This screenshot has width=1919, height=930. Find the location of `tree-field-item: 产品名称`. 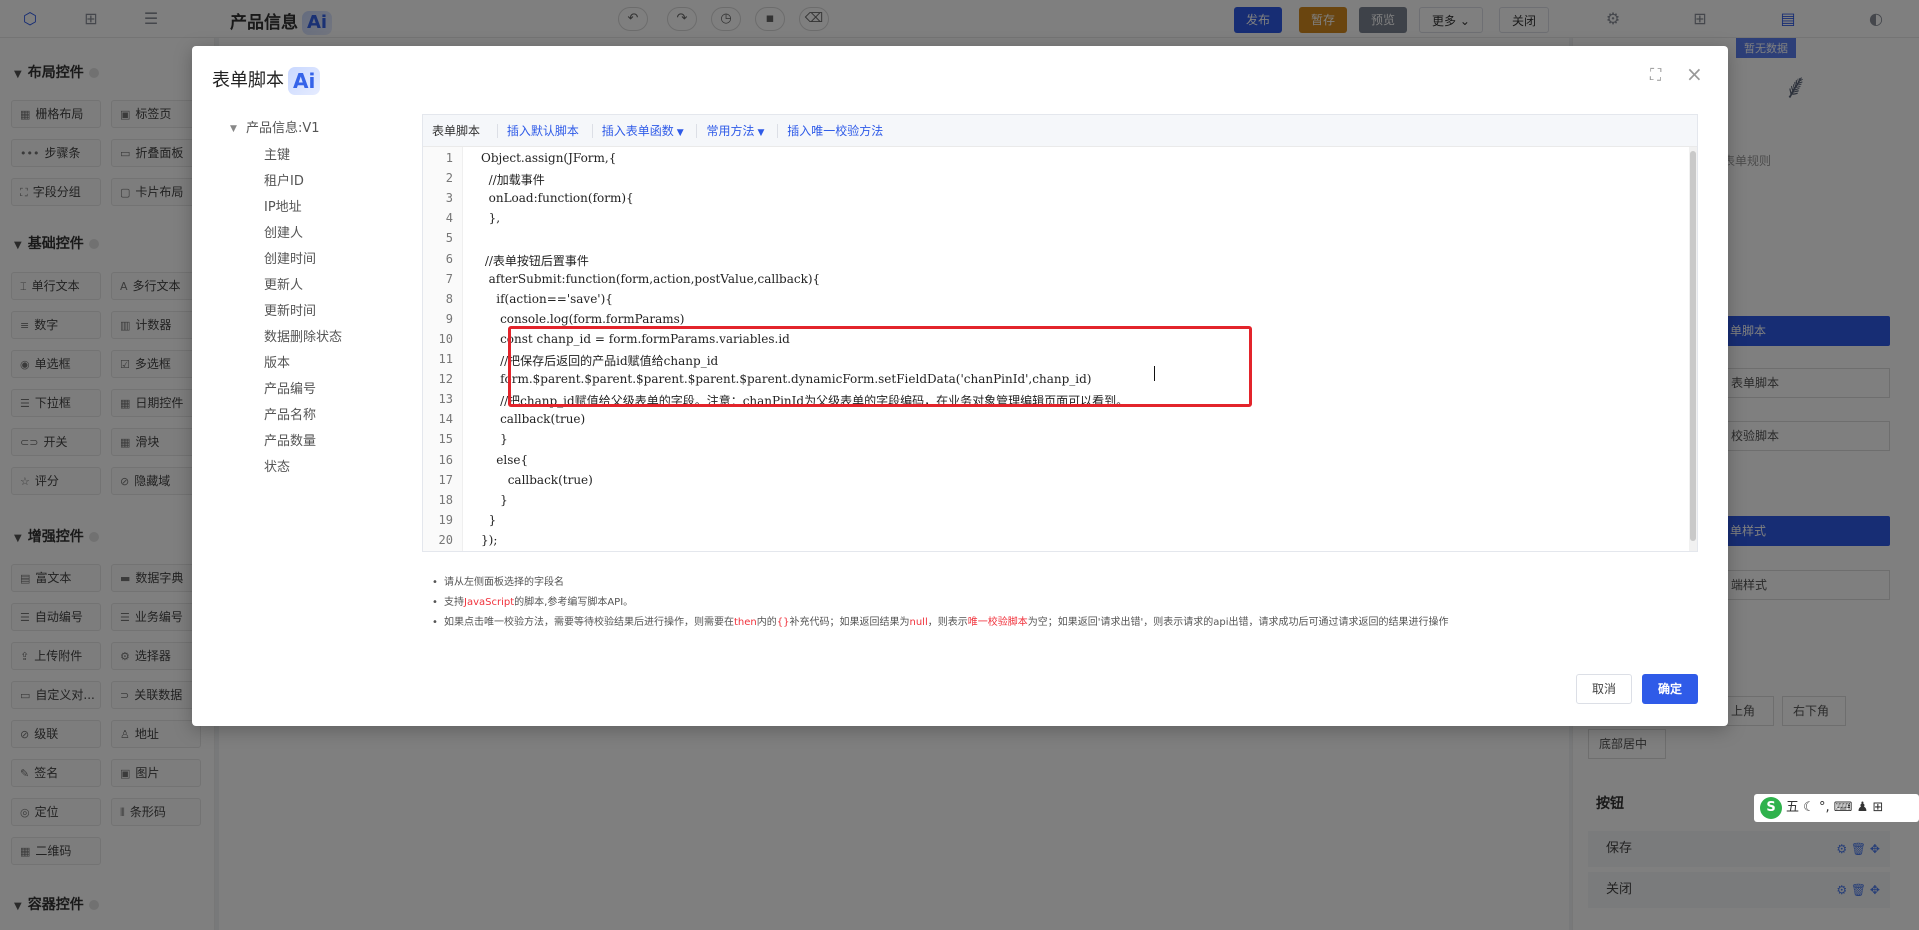

tree-field-item: 产品名称 is located at coordinates (325, 416).